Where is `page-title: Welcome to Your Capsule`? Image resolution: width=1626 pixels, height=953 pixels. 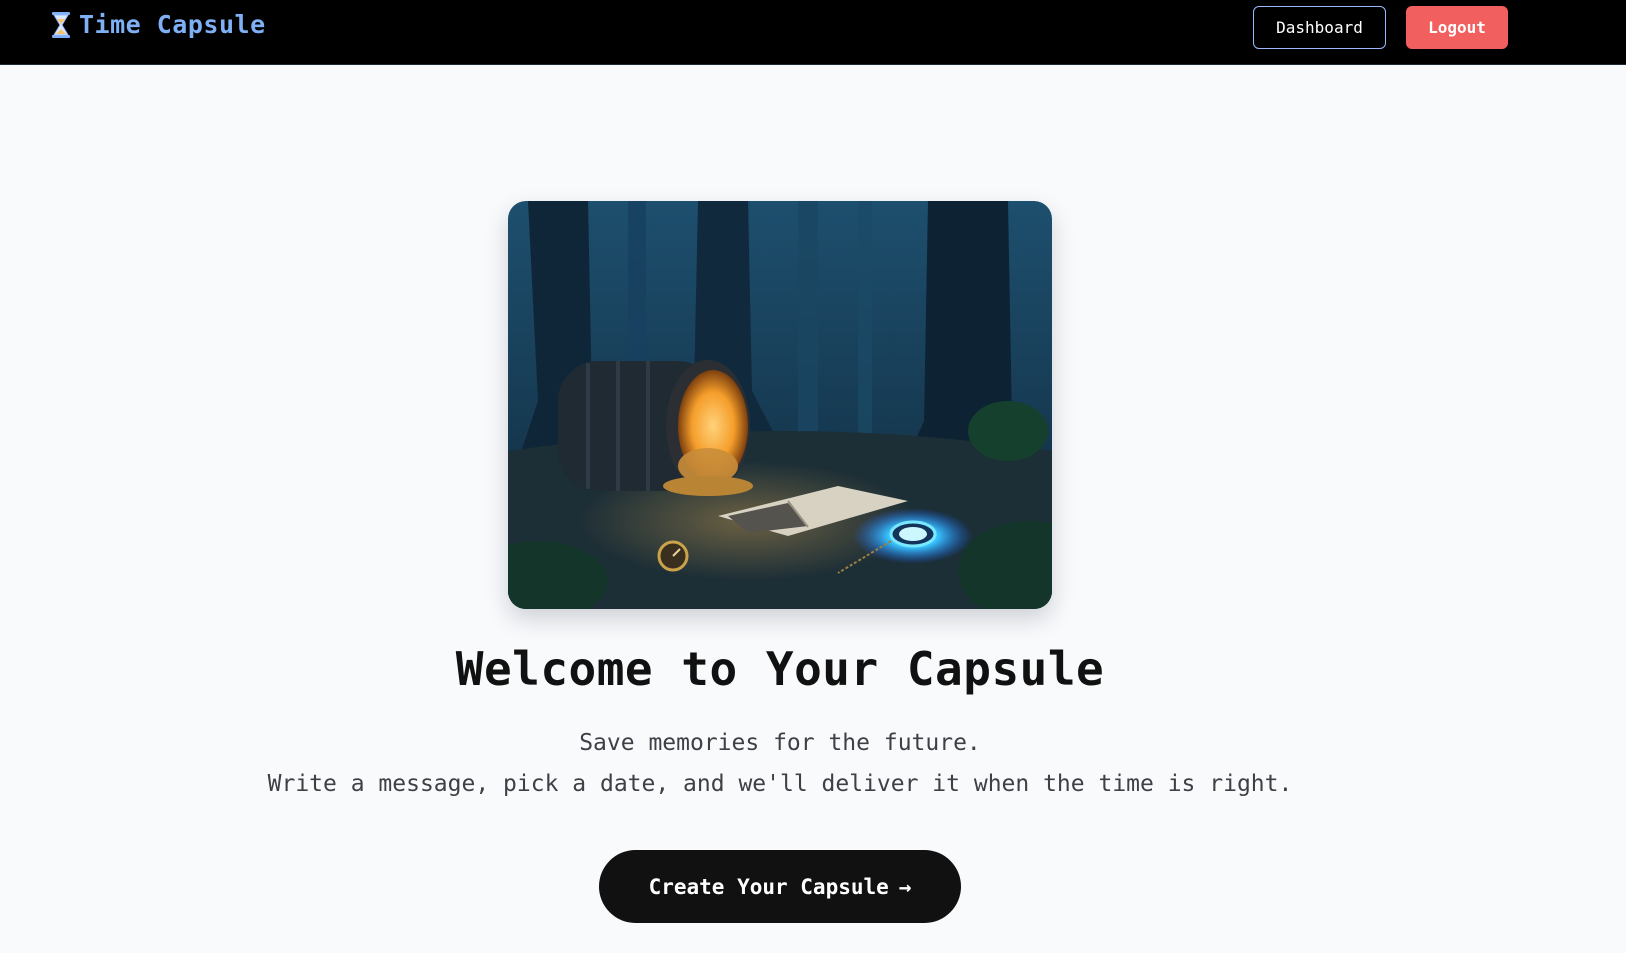 page-title: Welcome to Your Capsule is located at coordinates (780, 669).